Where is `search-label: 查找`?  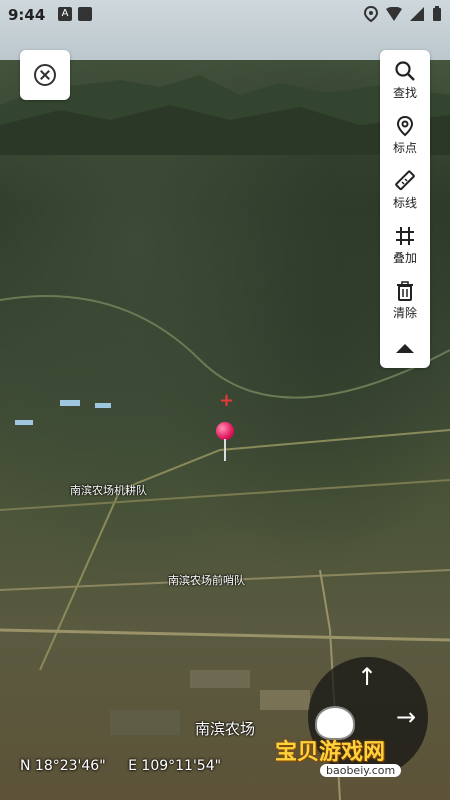 search-label: 查找 is located at coordinates (404, 93).